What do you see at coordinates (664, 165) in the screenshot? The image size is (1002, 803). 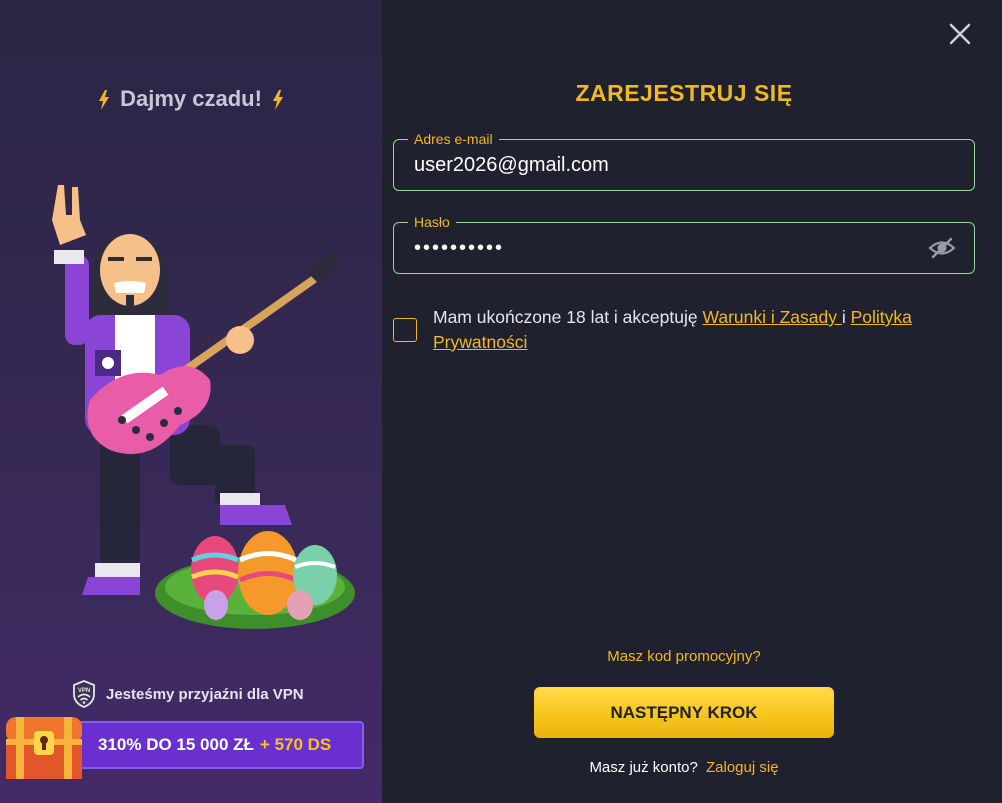 I see `email-input` at bounding box center [664, 165].